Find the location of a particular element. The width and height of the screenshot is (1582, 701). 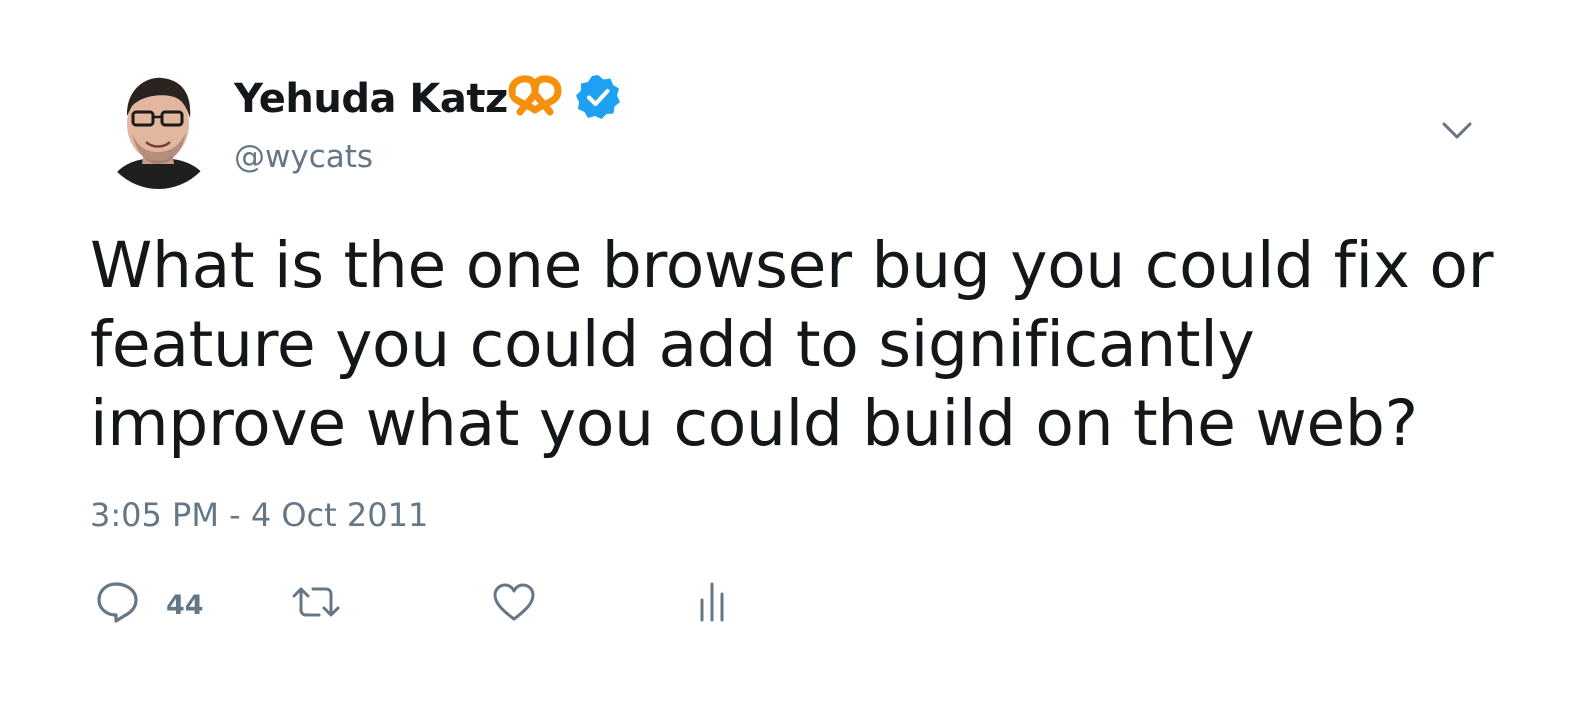

like-button is located at coordinates (514, 602).